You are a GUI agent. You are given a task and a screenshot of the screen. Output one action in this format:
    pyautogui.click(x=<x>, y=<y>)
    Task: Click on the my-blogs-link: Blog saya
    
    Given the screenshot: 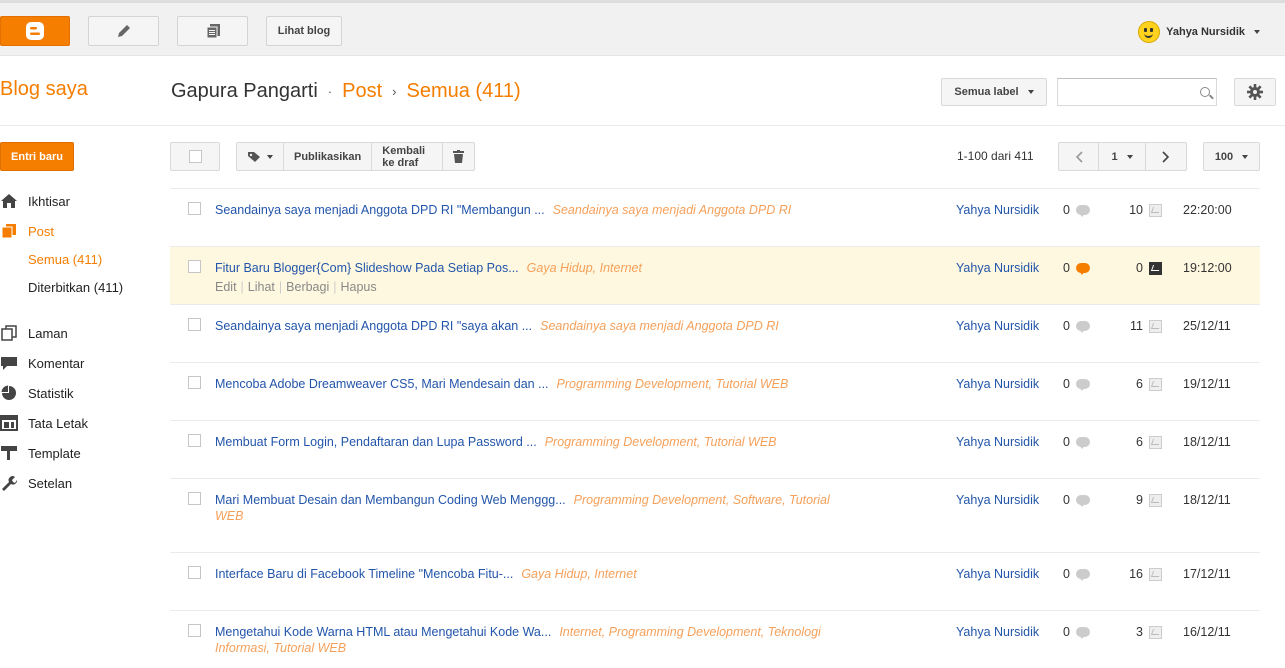 What is the action you would take?
    pyautogui.click(x=44, y=89)
    